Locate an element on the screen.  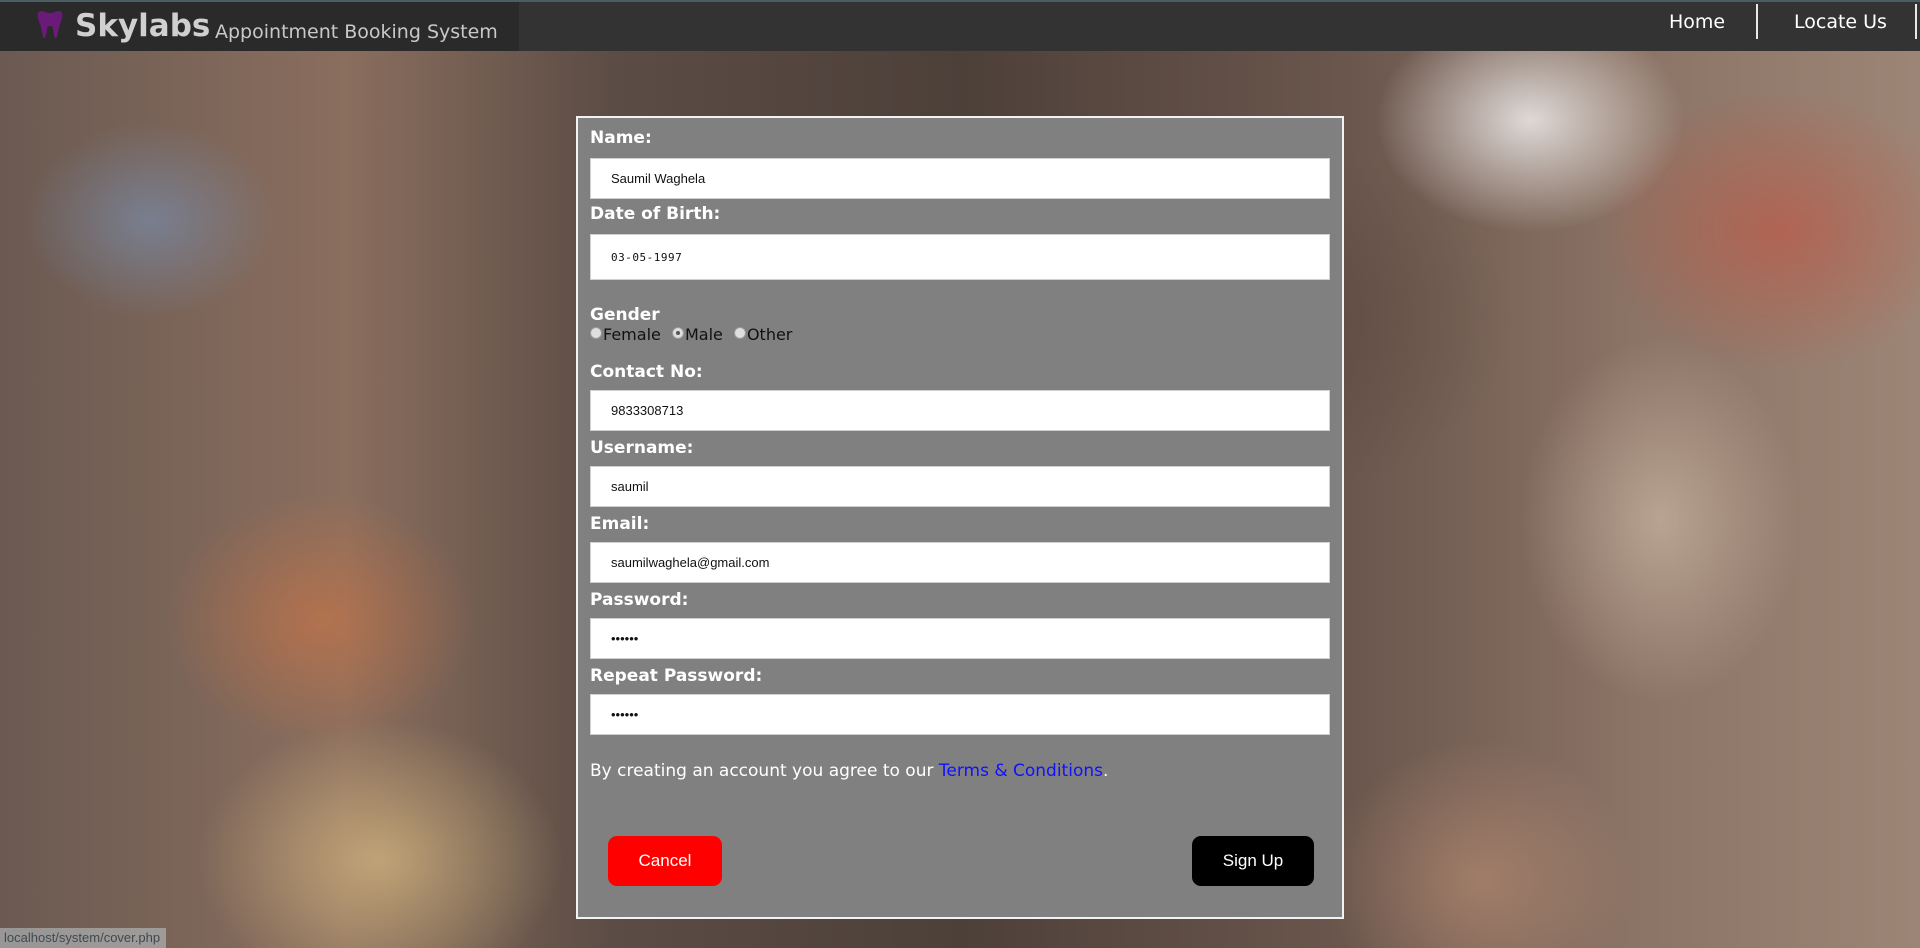
contact-label: Contact No: is located at coordinates (646, 372).